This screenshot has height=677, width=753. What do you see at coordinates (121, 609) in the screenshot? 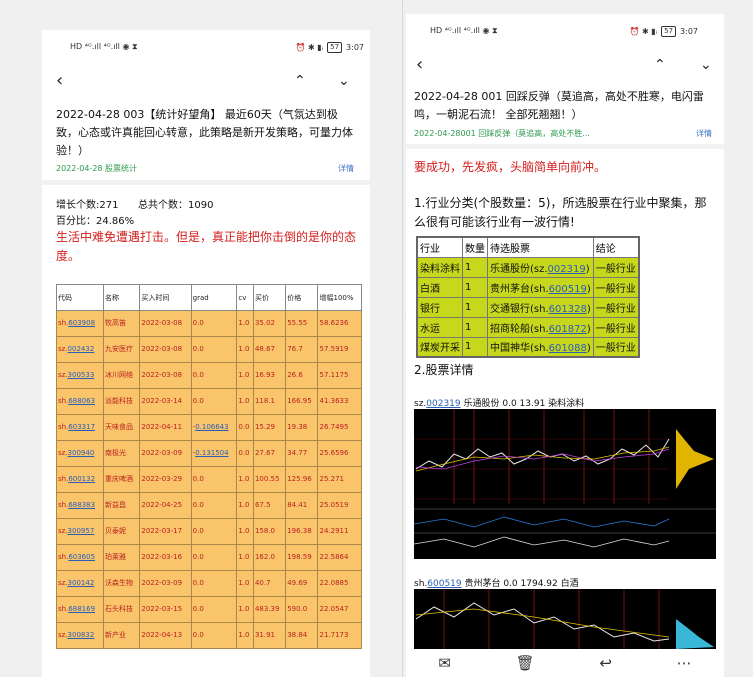
I see `stock-name-cell: 石头科技` at bounding box center [121, 609].